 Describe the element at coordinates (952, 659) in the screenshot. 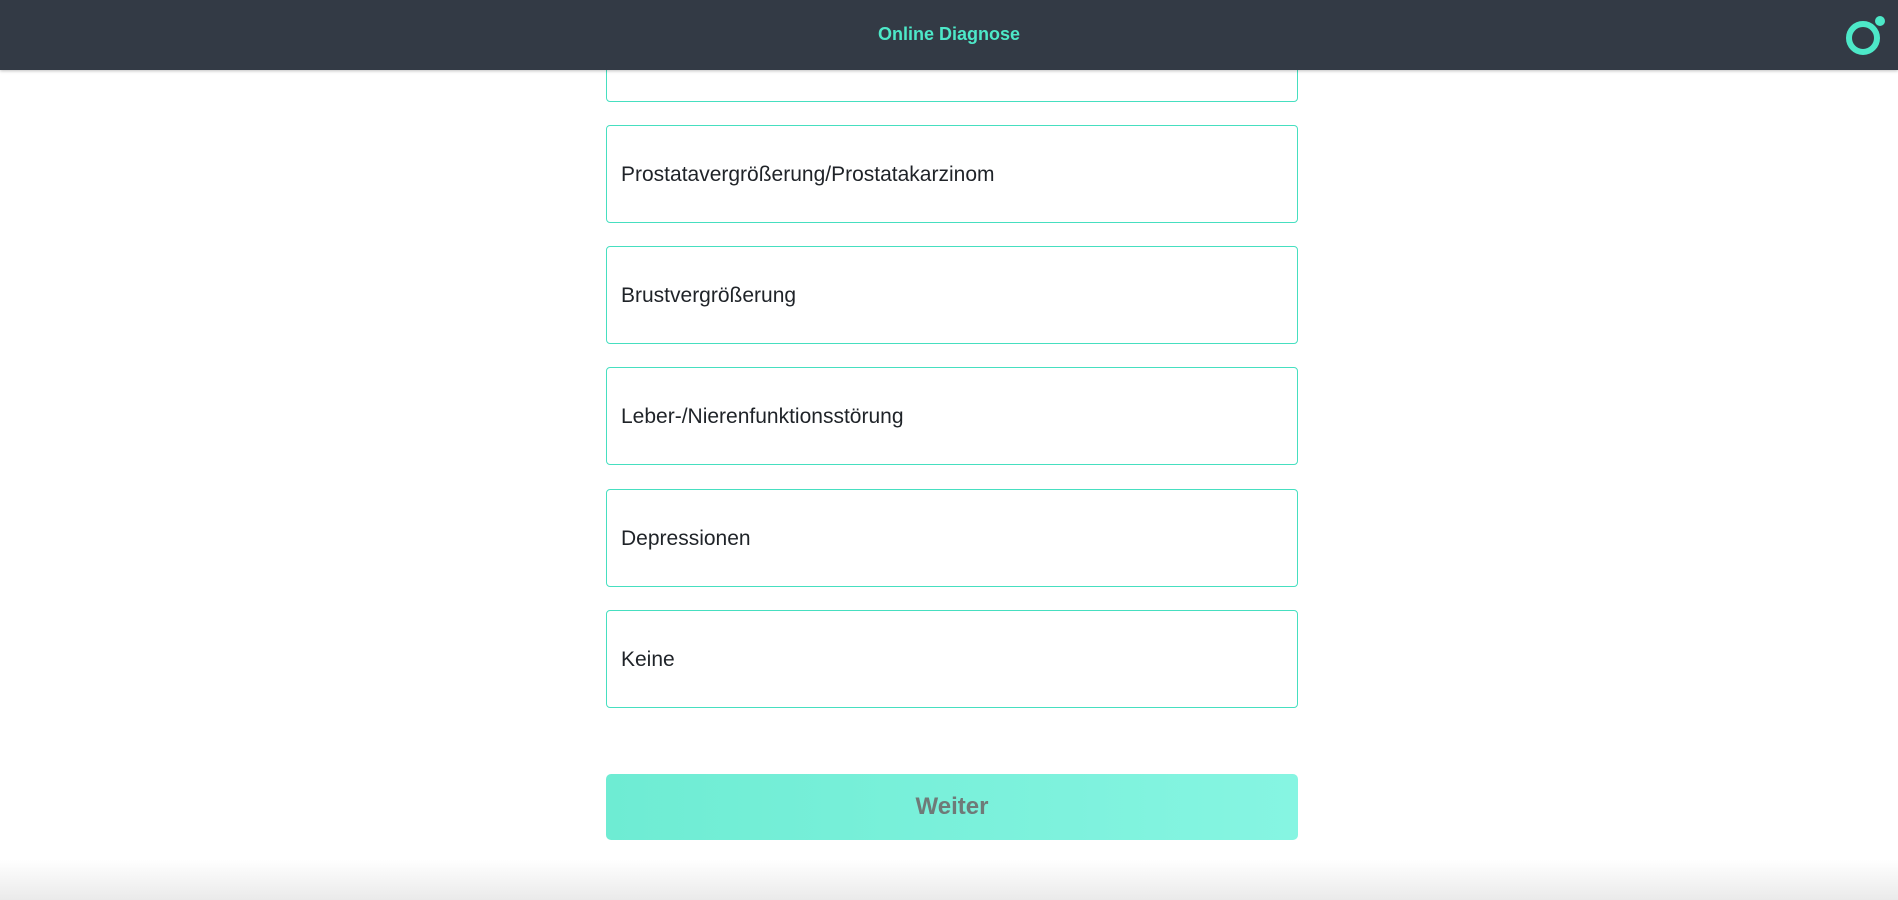

I see `option-none: Keine` at that location.